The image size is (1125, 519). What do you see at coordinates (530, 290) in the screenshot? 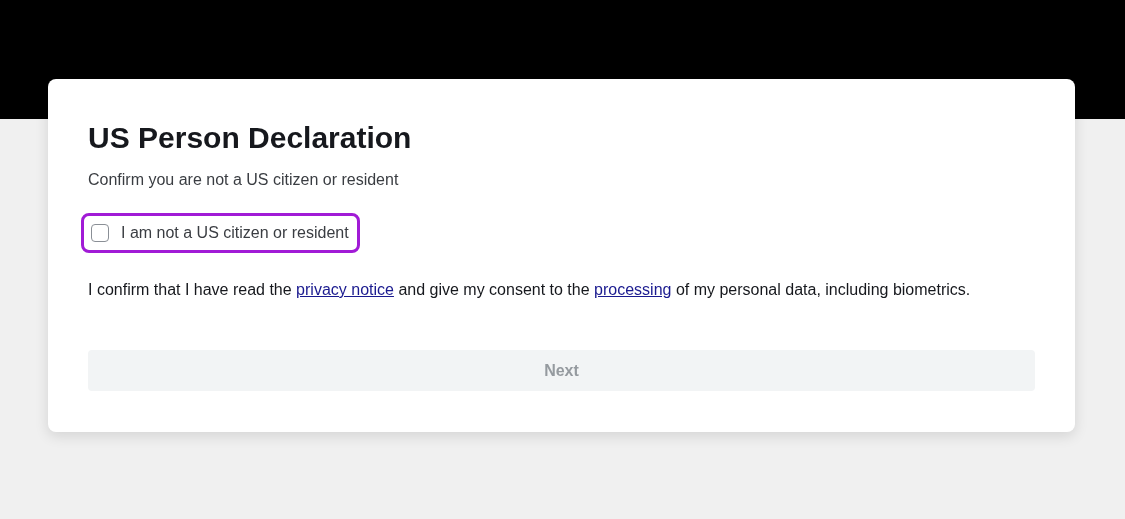
I see `consent-text: I confirm that I have read the privacy notice and give my consent to the processing of my personal data, including biometrics.` at bounding box center [530, 290].